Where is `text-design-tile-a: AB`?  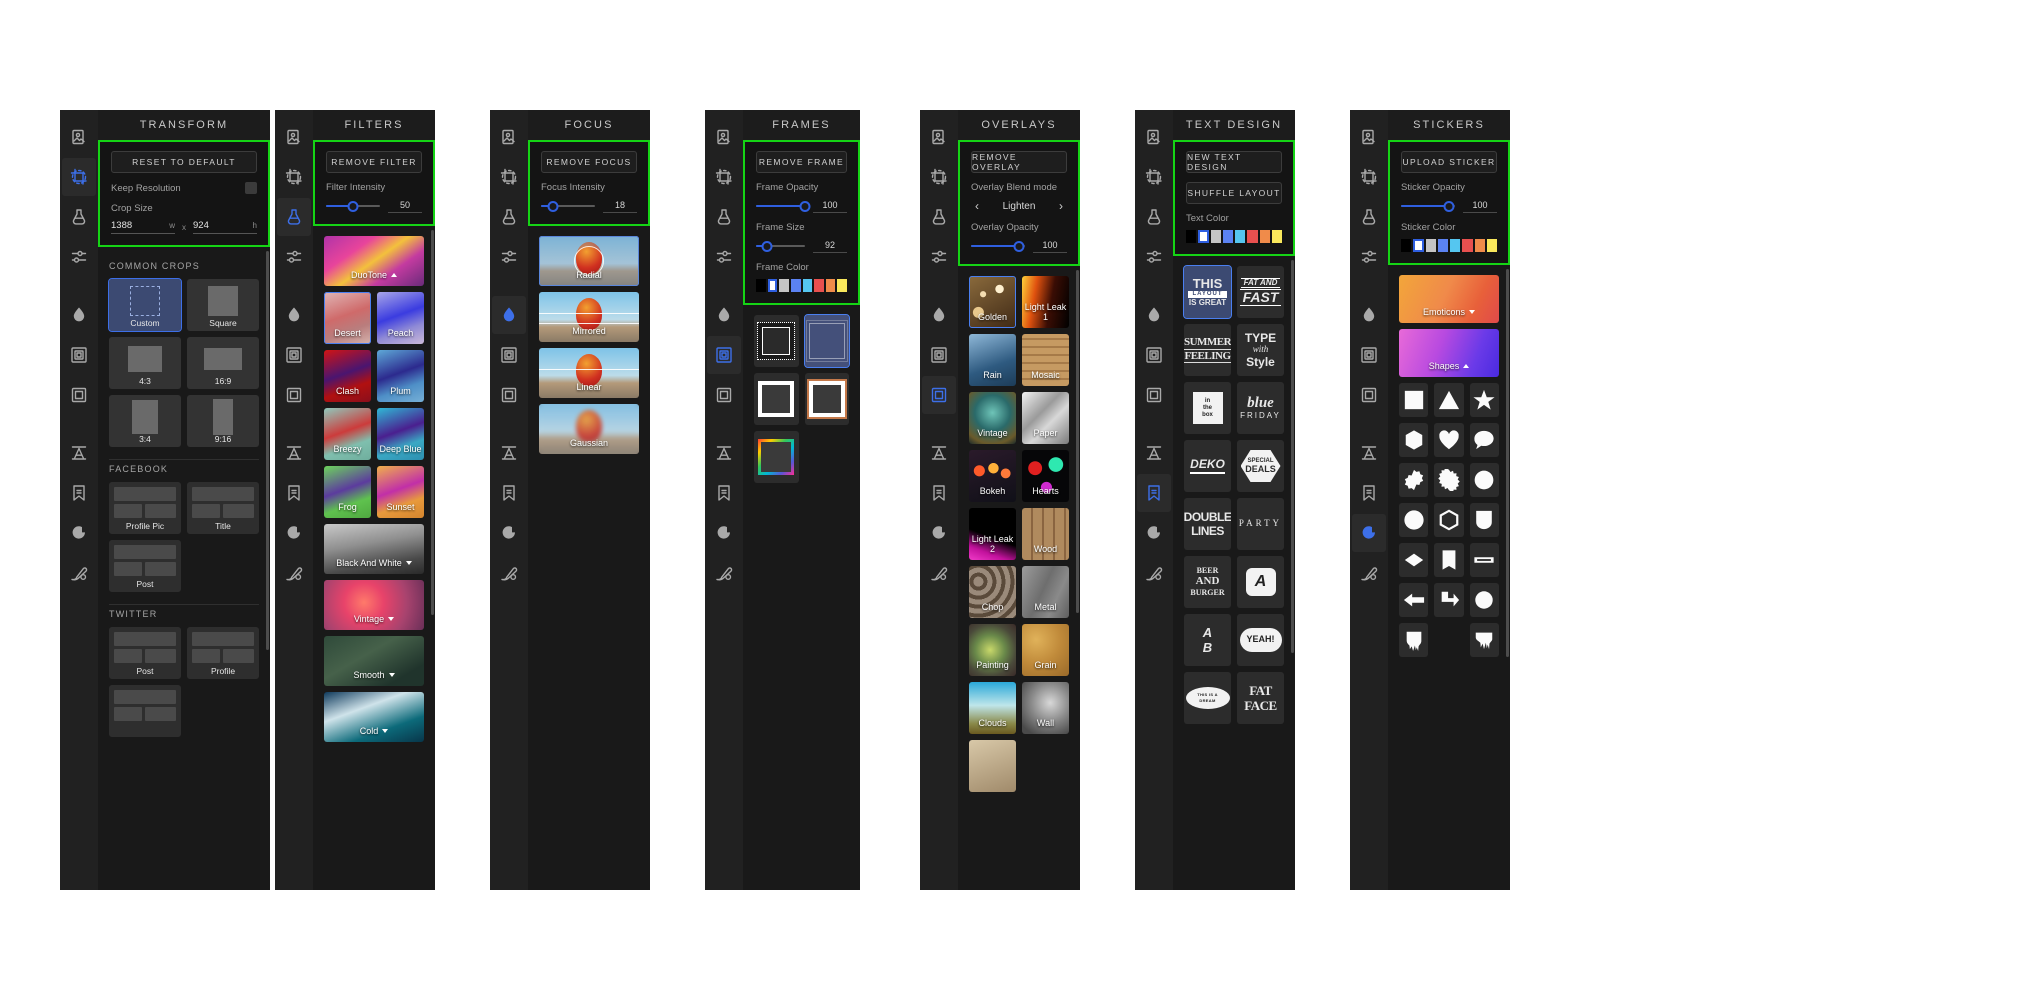
text-design-tile-a: AB is located at coordinates (1207, 640).